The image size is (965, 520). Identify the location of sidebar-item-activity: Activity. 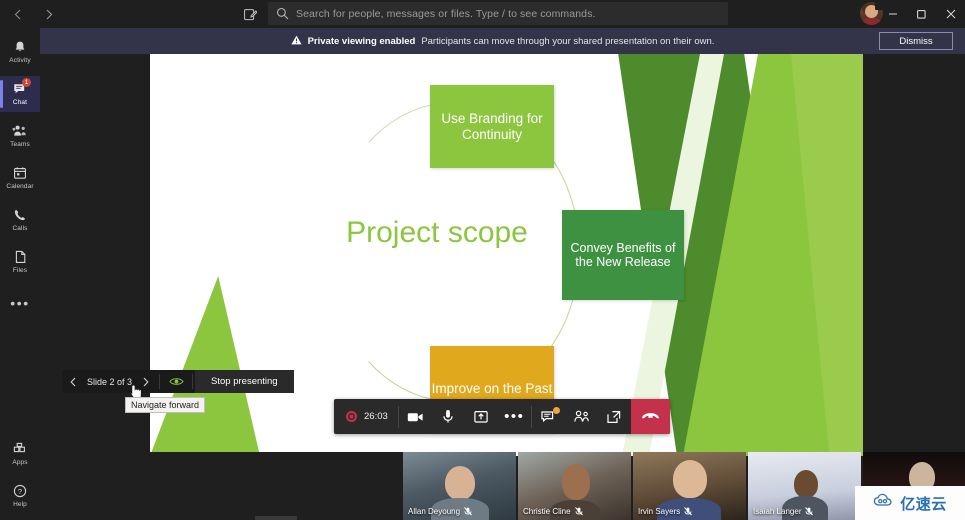
(20, 52).